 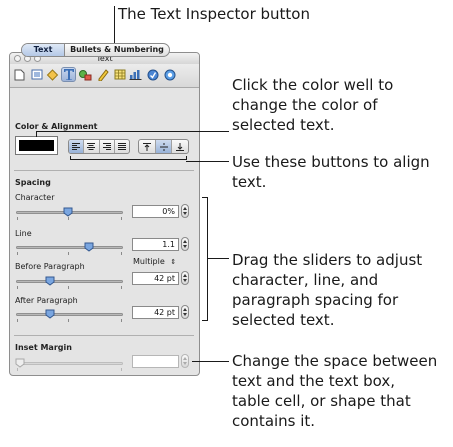 What do you see at coordinates (155, 244) in the screenshot?
I see `line-value-field: 1.1` at bounding box center [155, 244].